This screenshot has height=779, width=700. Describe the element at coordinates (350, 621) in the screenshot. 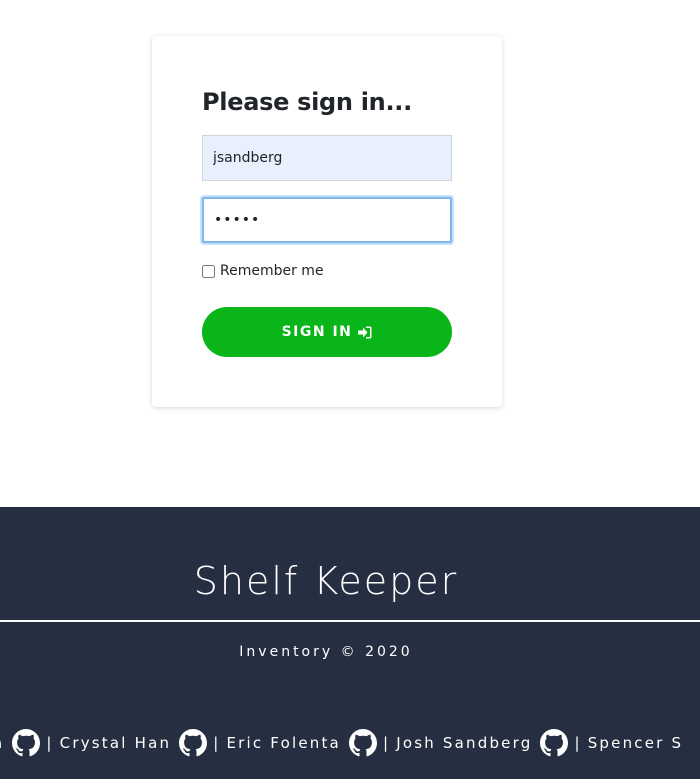

I see `footer-divider` at that location.